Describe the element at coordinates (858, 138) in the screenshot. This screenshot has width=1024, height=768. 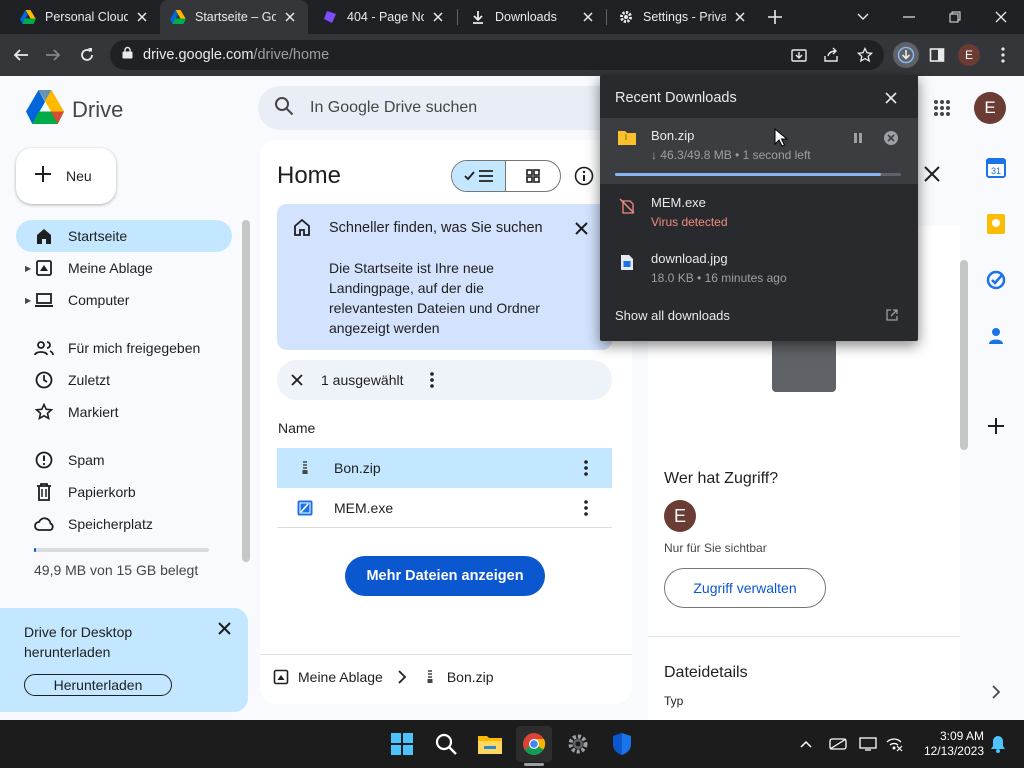
I see `pause-icon` at that location.